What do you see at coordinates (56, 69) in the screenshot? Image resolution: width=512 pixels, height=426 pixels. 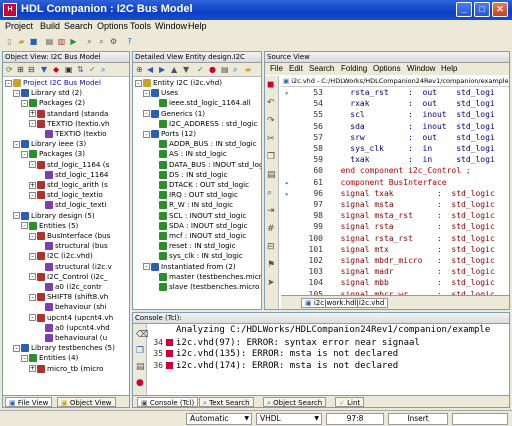 I see `hierarchy-icon: ◆` at bounding box center [56, 69].